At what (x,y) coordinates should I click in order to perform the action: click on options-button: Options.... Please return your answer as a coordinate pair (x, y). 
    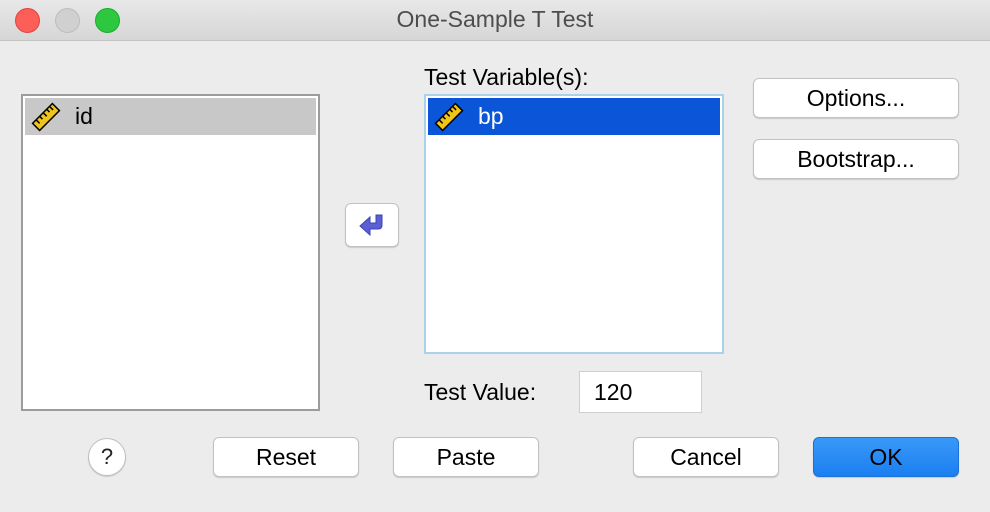
    Looking at the image, I should click on (856, 98).